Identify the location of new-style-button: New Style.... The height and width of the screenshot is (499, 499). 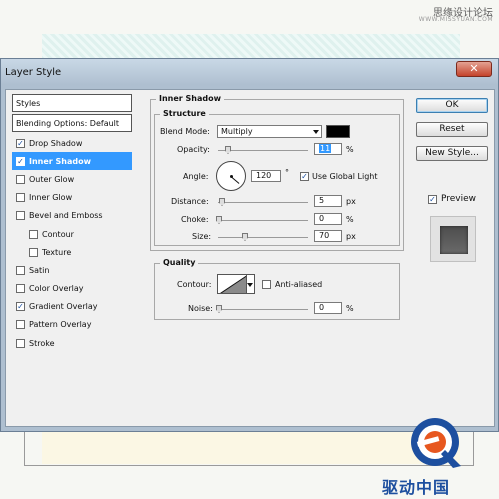
(452, 153).